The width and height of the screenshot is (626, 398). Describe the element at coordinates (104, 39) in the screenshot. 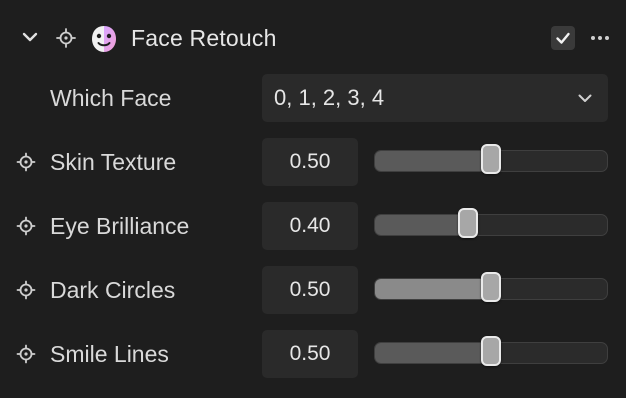

I see `face-retouch-icon` at that location.